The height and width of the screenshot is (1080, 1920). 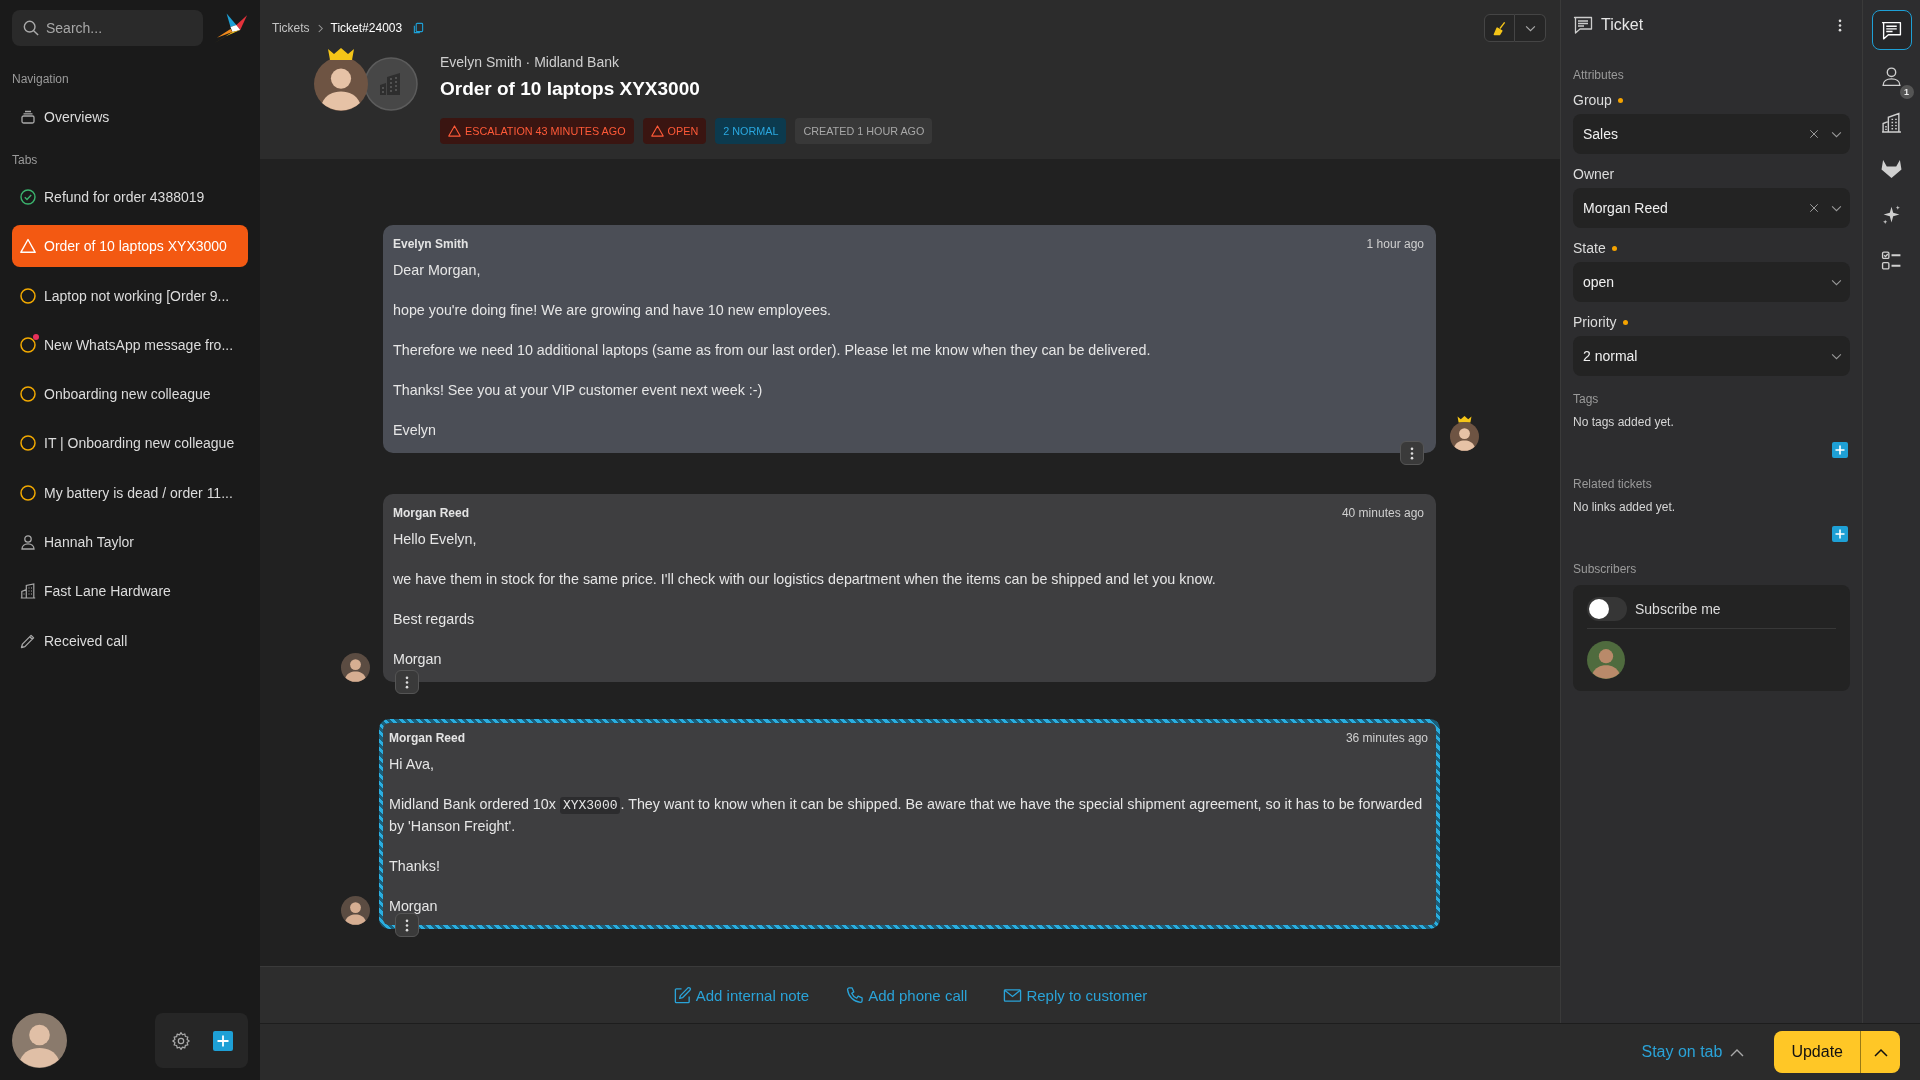 I want to click on field-label: Group, so click(x=1592, y=100).